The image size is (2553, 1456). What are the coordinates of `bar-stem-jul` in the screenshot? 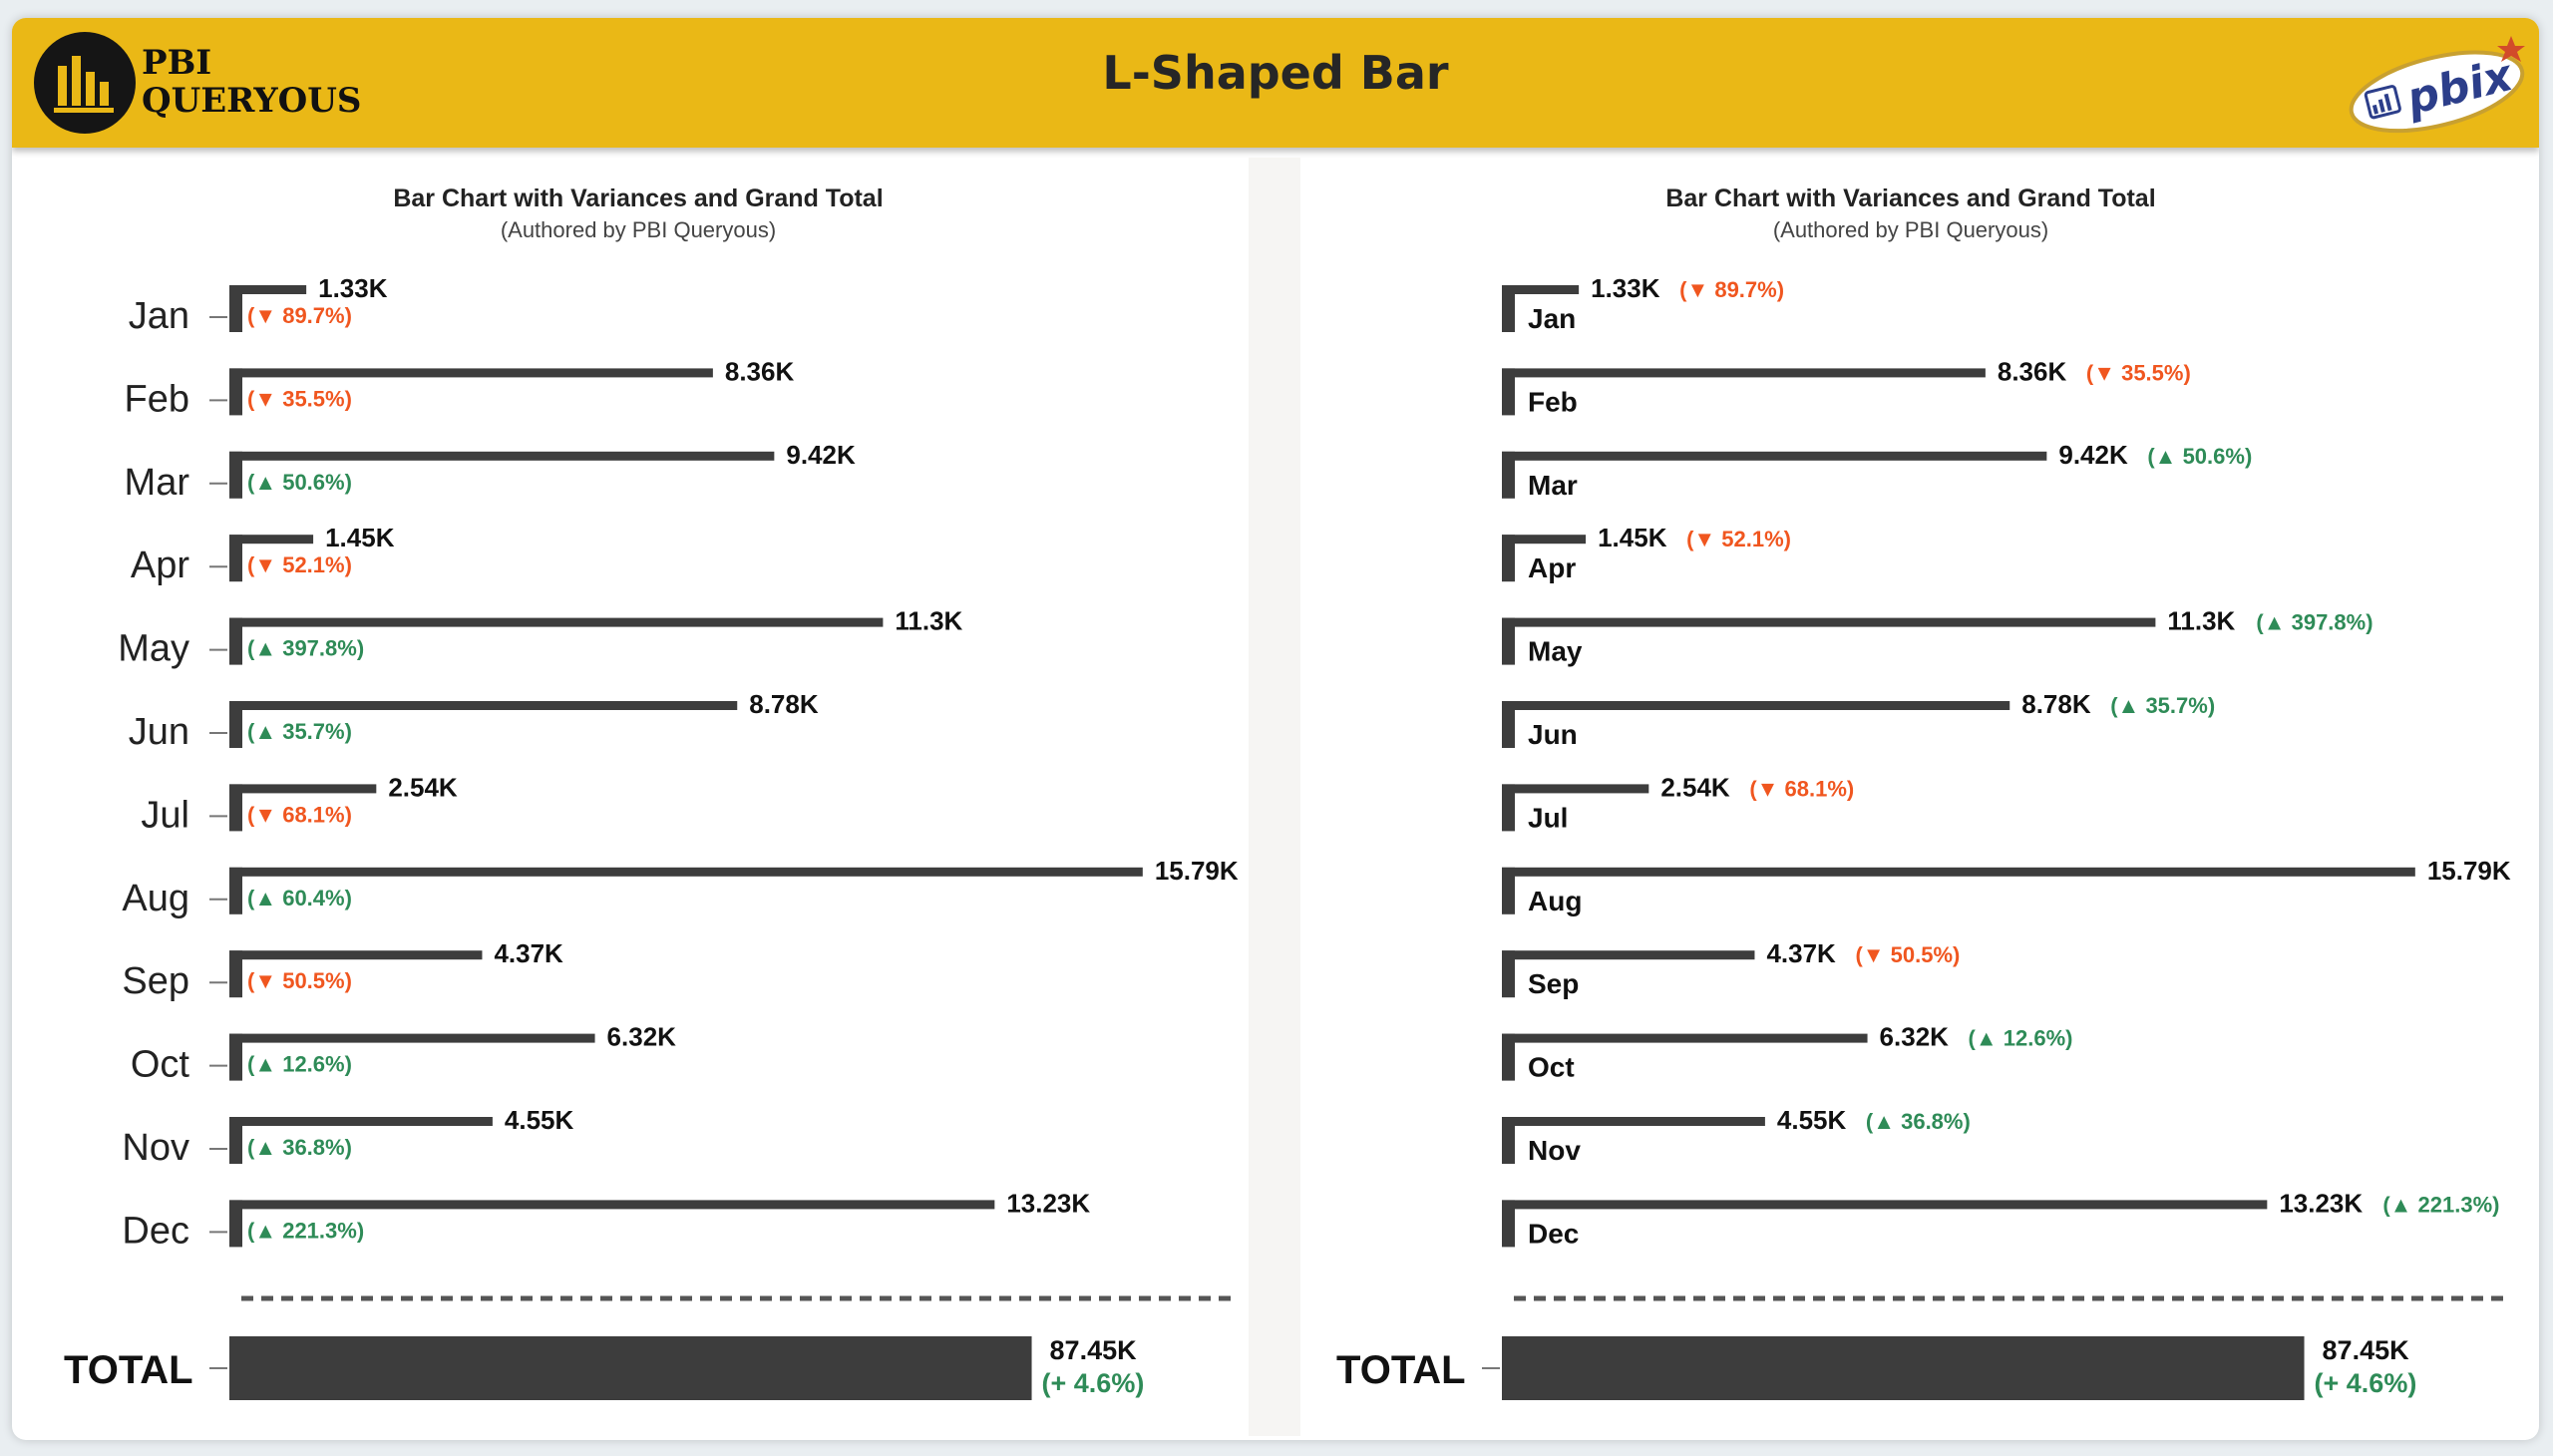 It's located at (236, 808).